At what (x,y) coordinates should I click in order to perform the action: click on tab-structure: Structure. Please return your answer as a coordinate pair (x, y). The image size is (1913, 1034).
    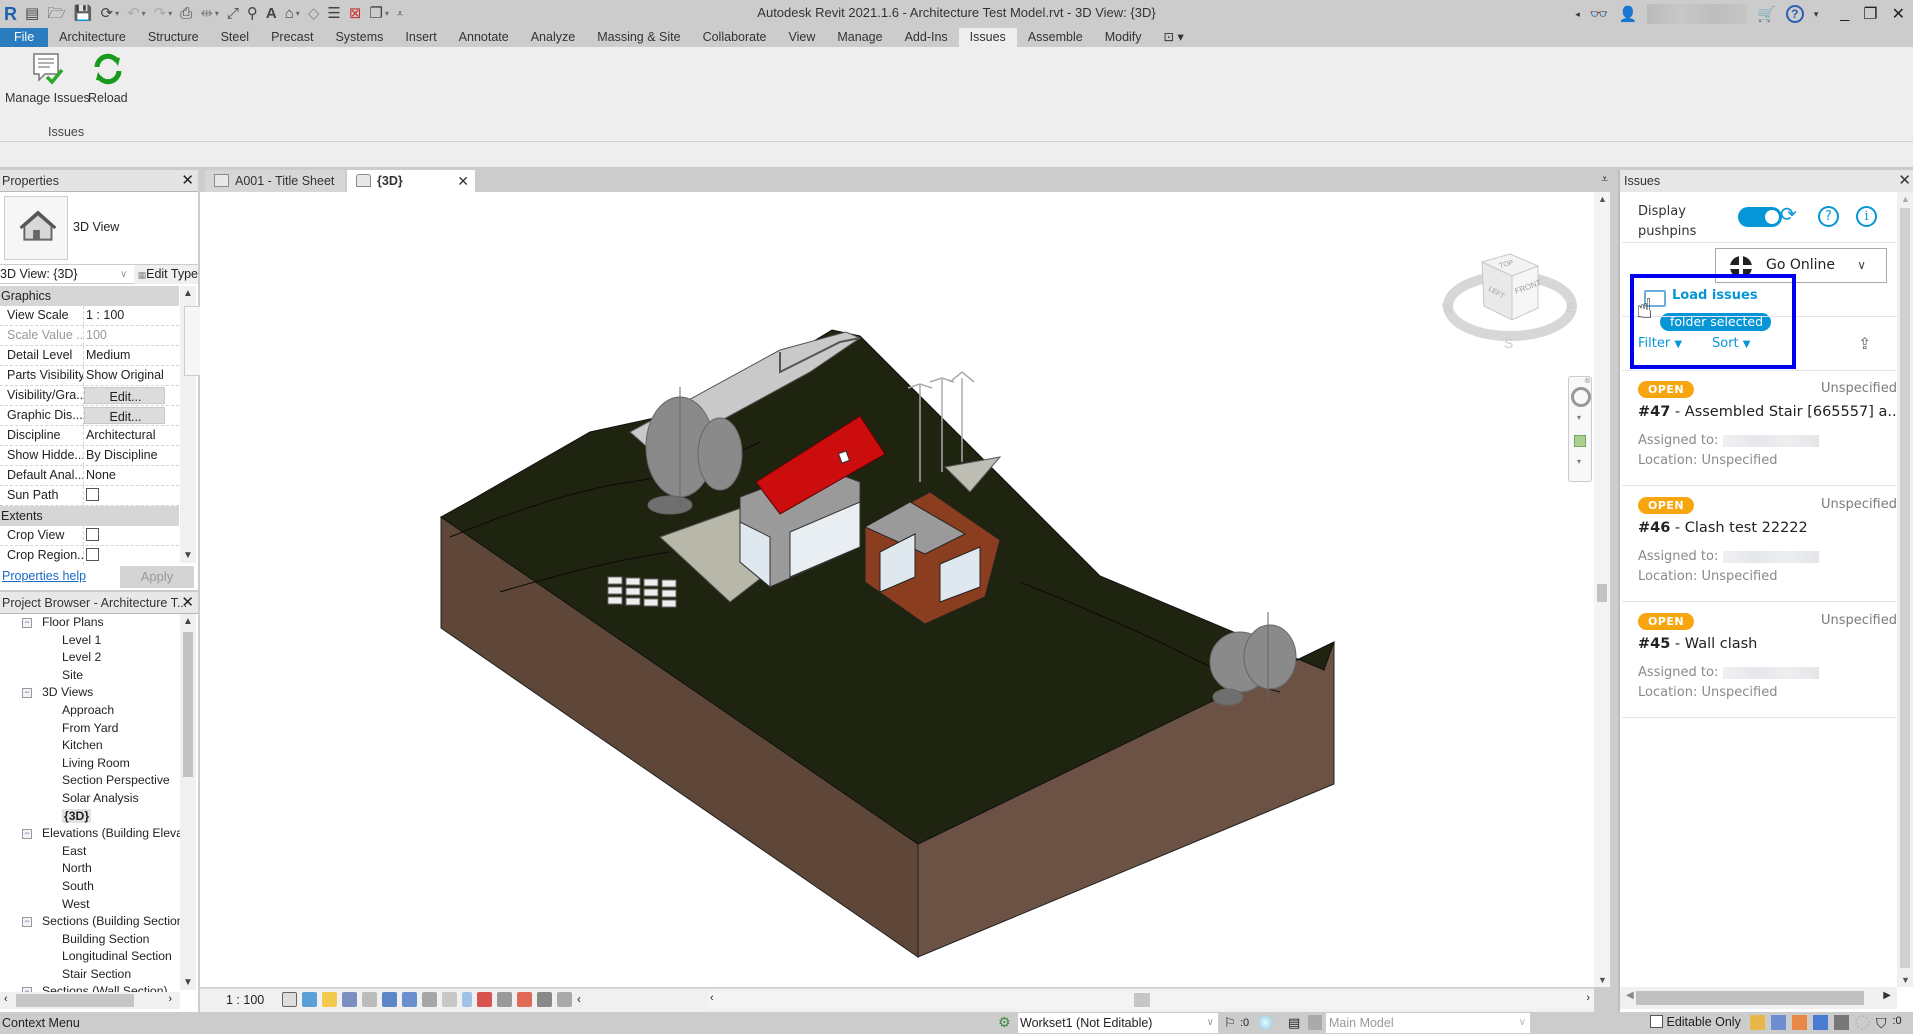
    Looking at the image, I should click on (173, 37).